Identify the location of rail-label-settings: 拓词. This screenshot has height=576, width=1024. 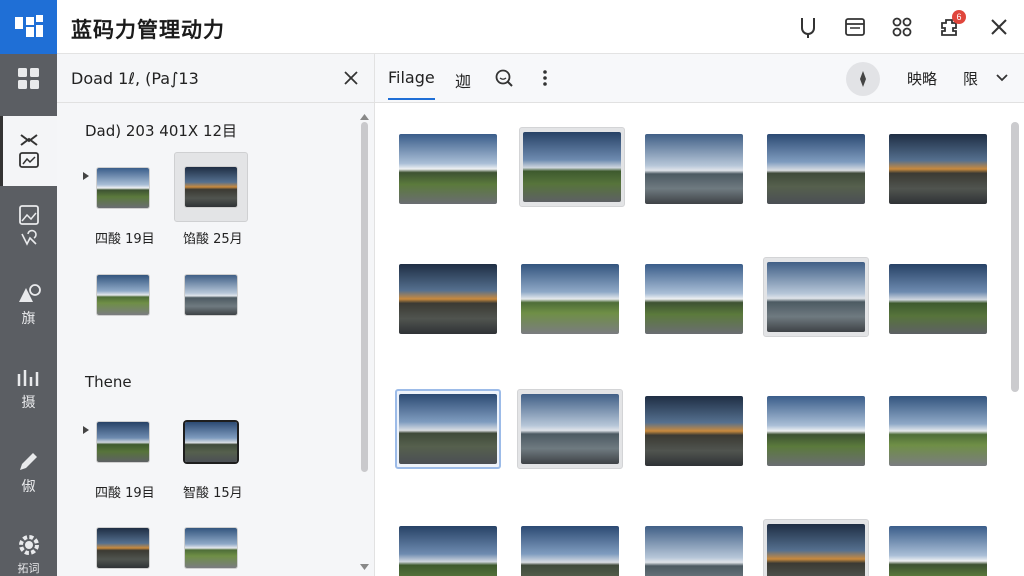
(28, 568).